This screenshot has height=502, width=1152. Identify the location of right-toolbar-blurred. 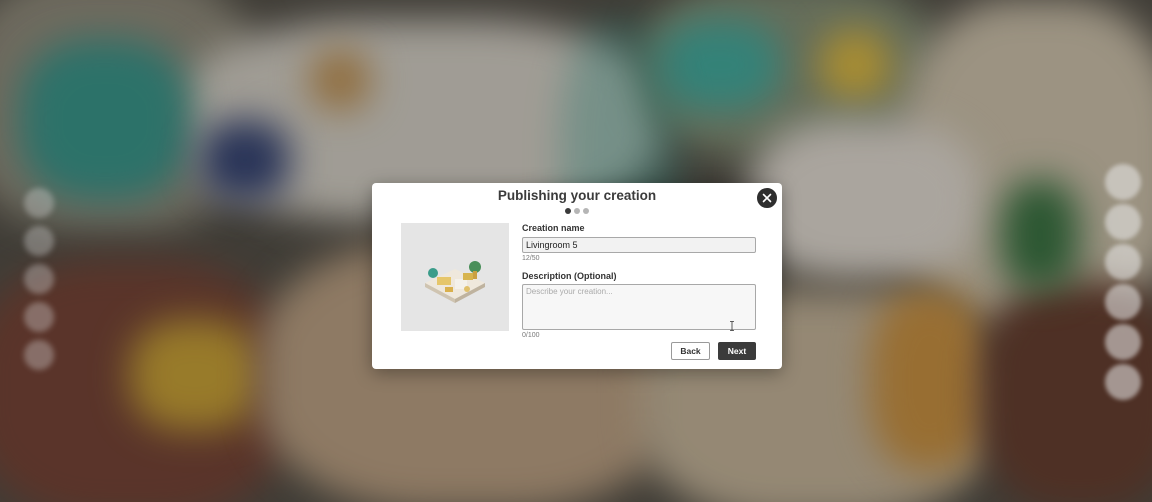
(1123, 282).